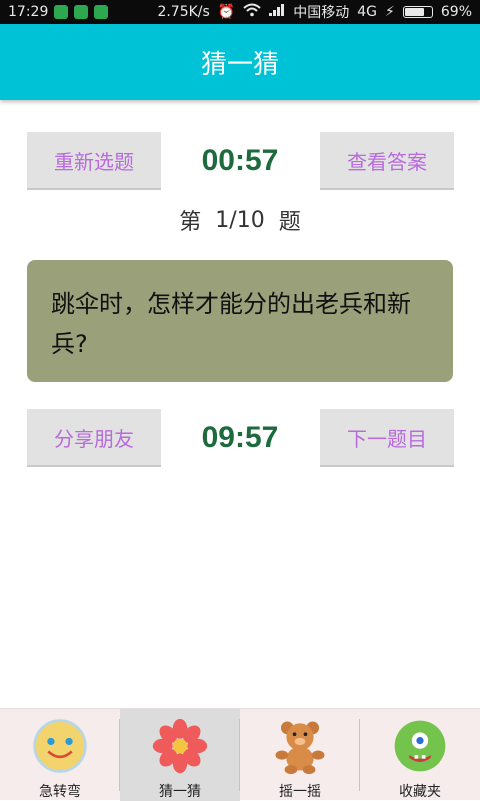  What do you see at coordinates (390, 12) in the screenshot?
I see `charging-icon: ⚡` at bounding box center [390, 12].